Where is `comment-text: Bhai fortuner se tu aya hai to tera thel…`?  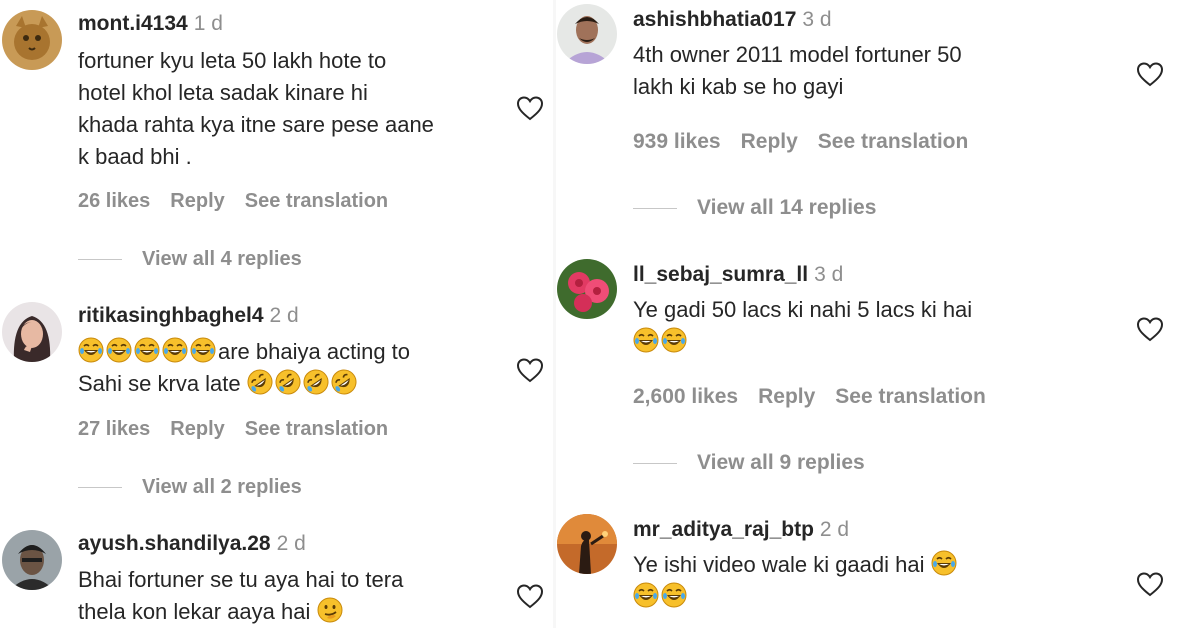
comment-text: Bhai fortuner se tu aya hai to tera thel… is located at coordinates (240, 596).